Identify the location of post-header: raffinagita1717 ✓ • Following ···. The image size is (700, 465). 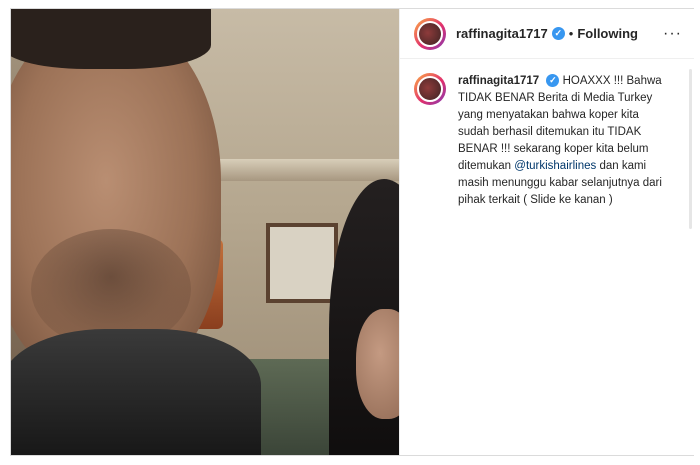
(547, 34).